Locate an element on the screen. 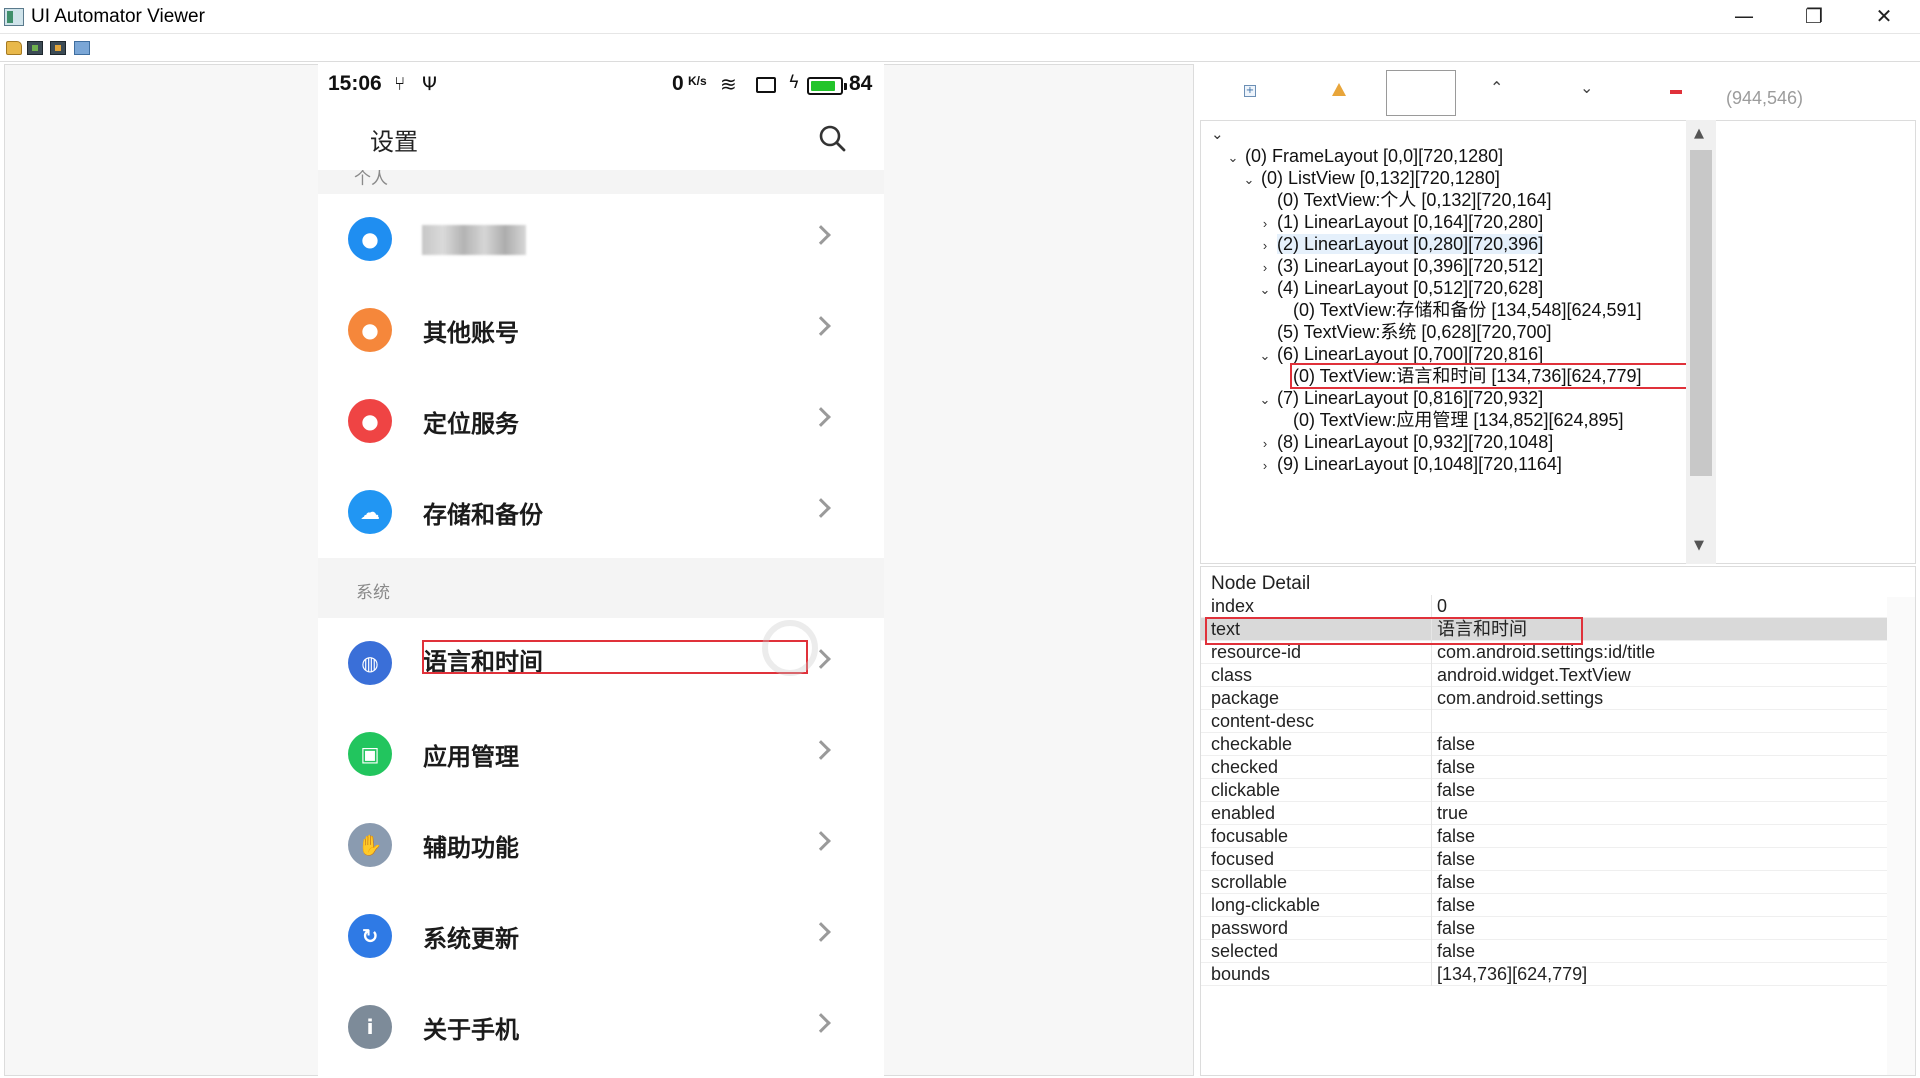 The height and width of the screenshot is (1078, 1920). settings-row-app-management: ▣ 应用管理 is located at coordinates (601, 754).